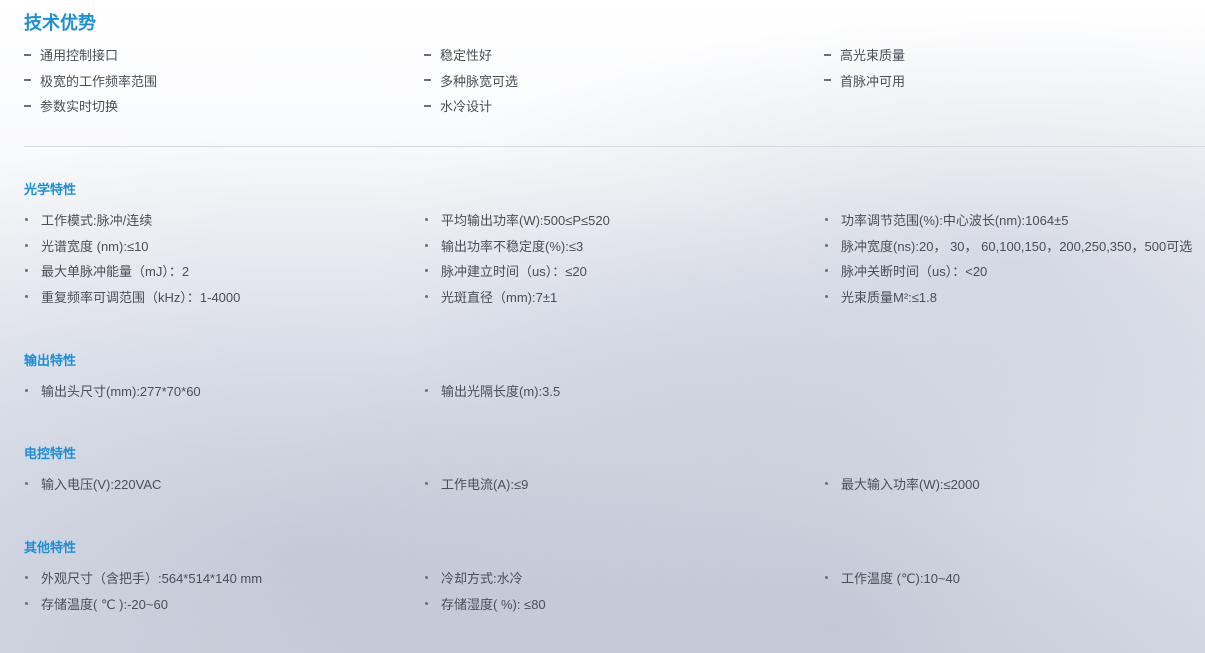 Image resolution: width=1205 pixels, height=653 pixels. Describe the element at coordinates (224, 297) in the screenshot. I see `list-item: 重复频率可调范围（kHz）：1-4000` at that location.